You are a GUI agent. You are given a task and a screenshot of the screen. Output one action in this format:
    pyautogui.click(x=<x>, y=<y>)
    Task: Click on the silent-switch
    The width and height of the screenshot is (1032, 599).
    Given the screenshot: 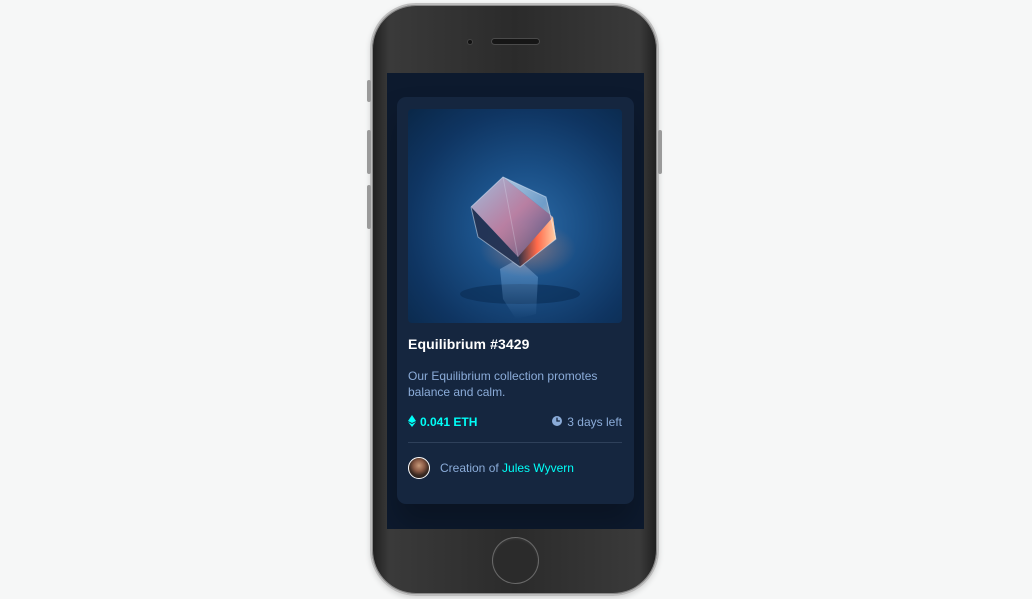 What is the action you would take?
    pyautogui.click(x=369, y=91)
    